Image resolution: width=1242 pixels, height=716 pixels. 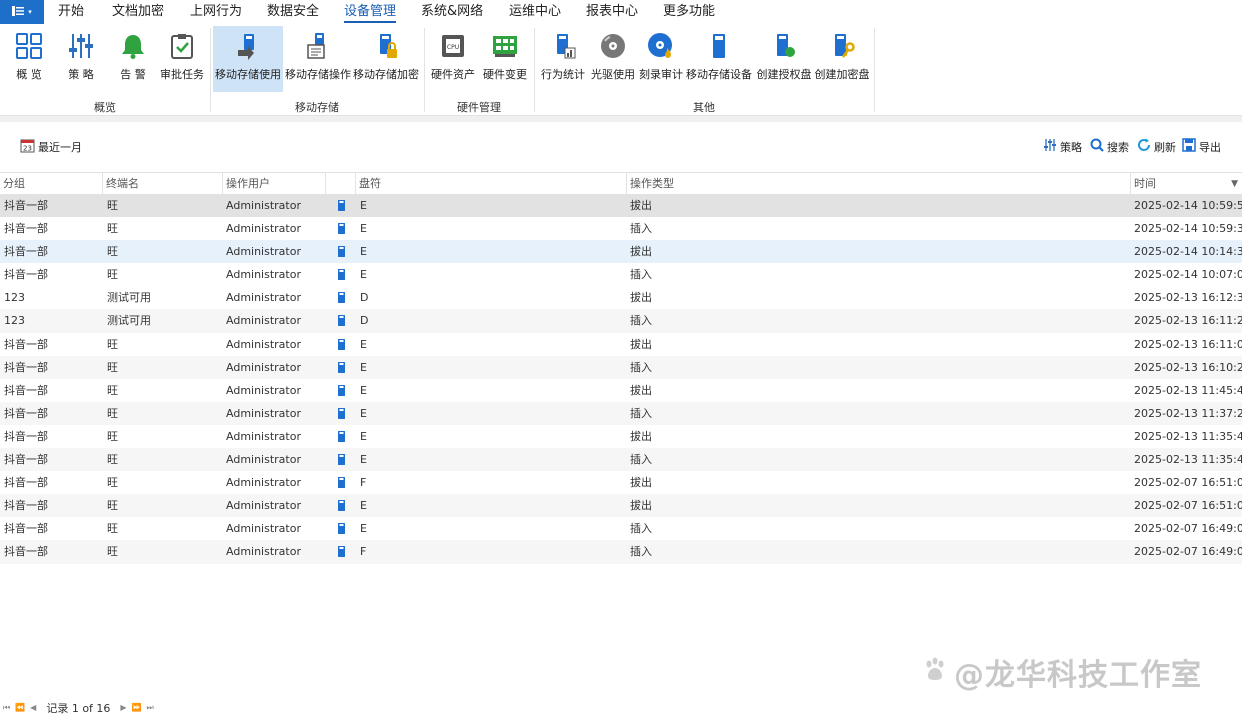 I want to click on menu-doc-encrypt: 文档加密, so click(x=138, y=12).